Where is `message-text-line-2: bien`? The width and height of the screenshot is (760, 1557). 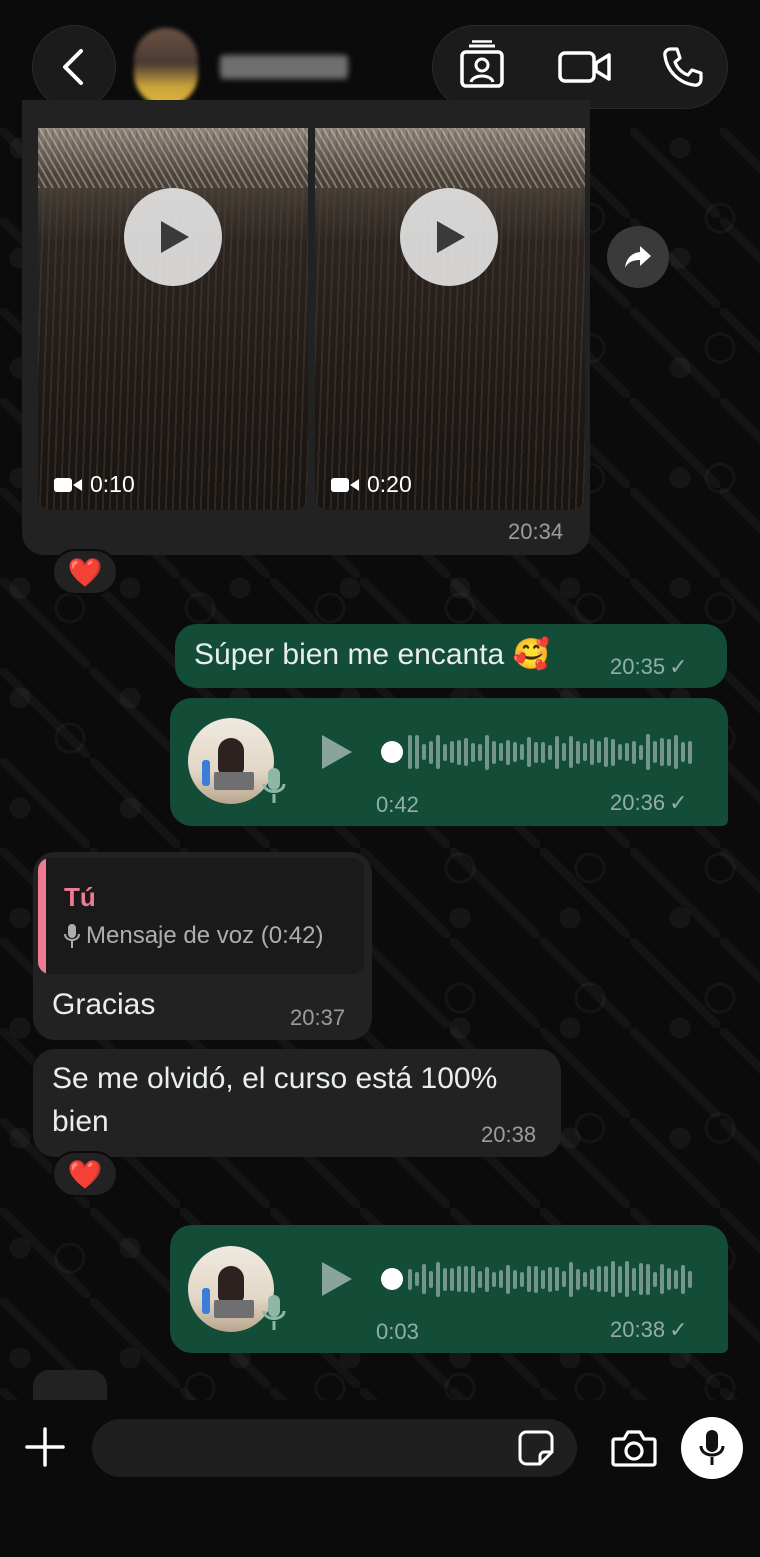 message-text-line-2: bien is located at coordinates (80, 1121).